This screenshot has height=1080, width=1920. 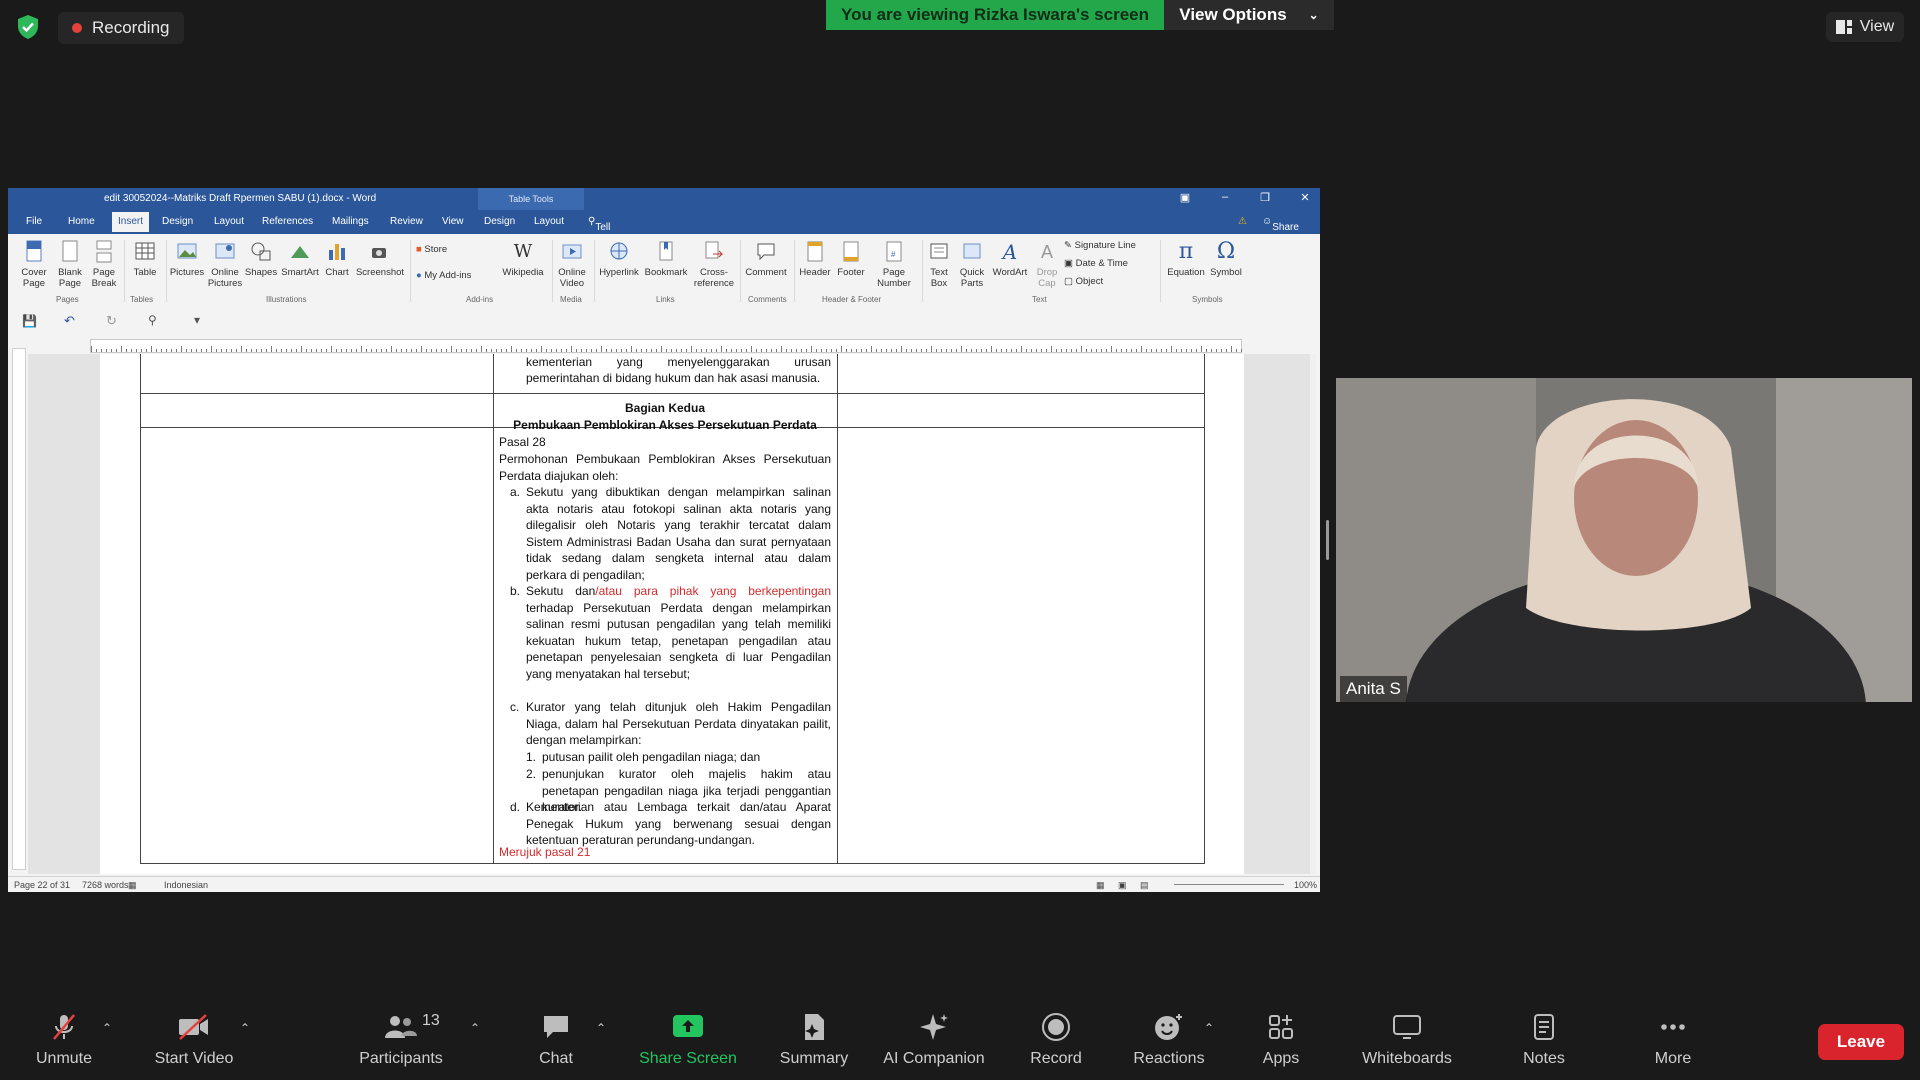 I want to click on view-options-button: View Options ⌄, so click(x=1249, y=15).